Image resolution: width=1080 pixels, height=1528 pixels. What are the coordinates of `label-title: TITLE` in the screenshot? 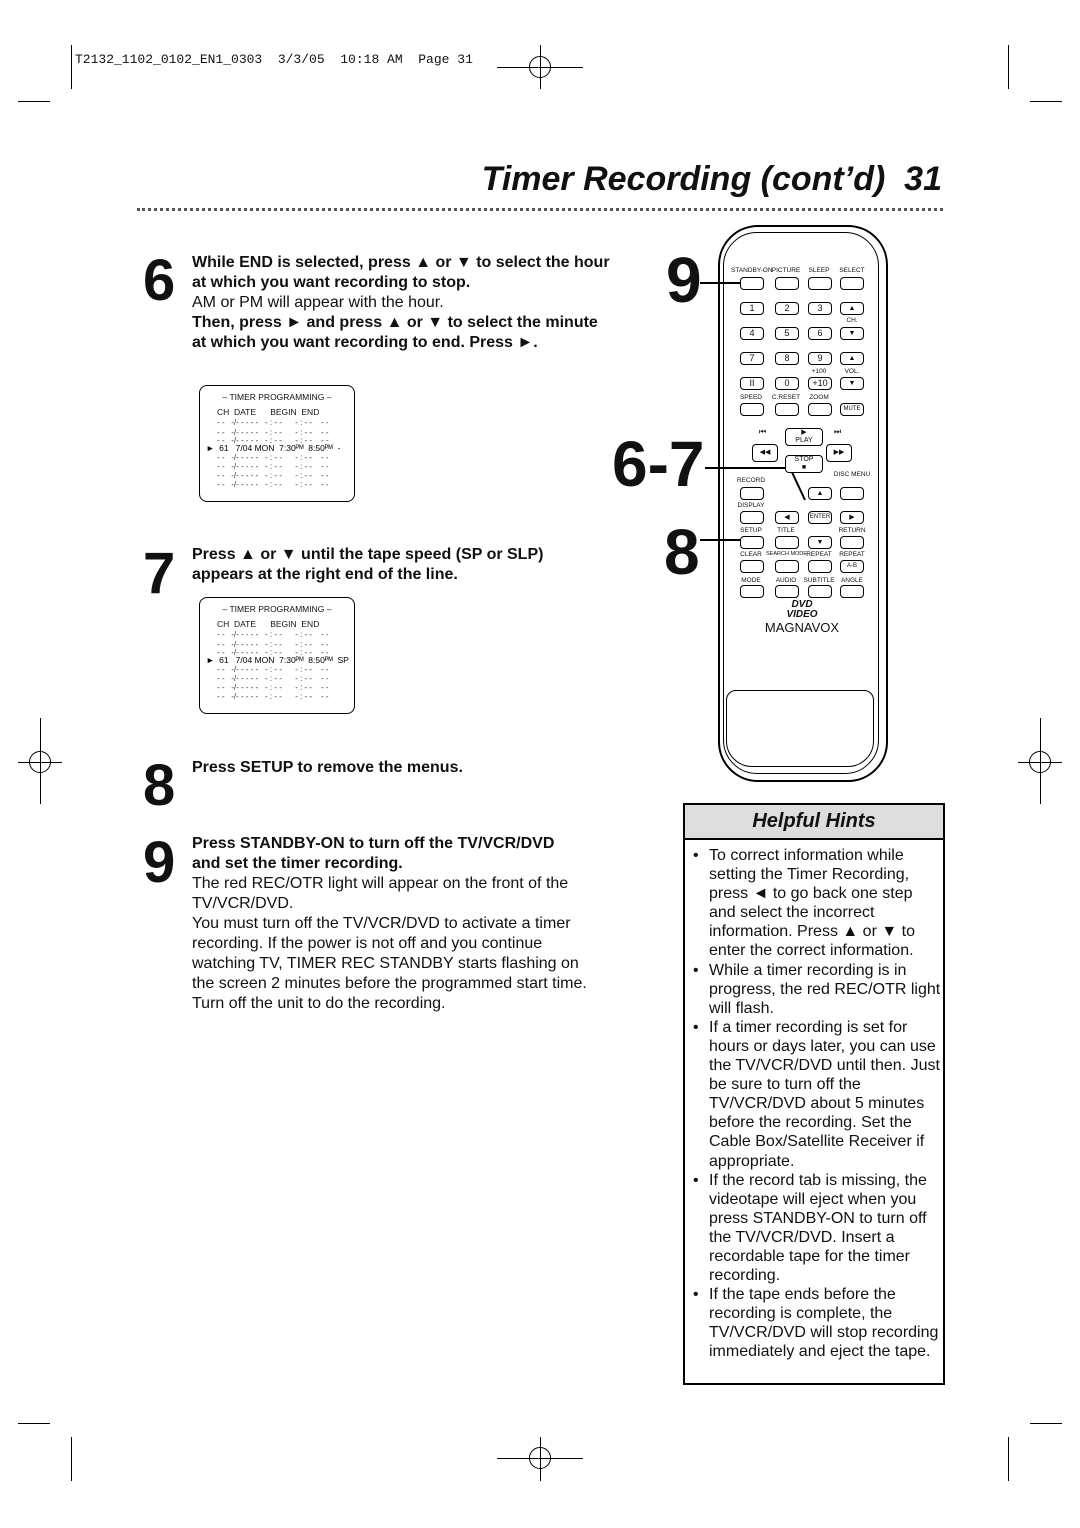 It's located at (786, 530).